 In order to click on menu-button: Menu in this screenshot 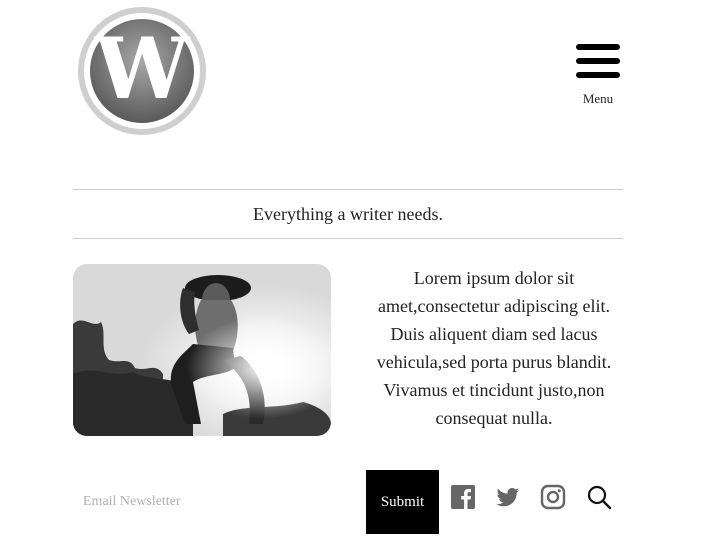, I will do `click(598, 77)`.